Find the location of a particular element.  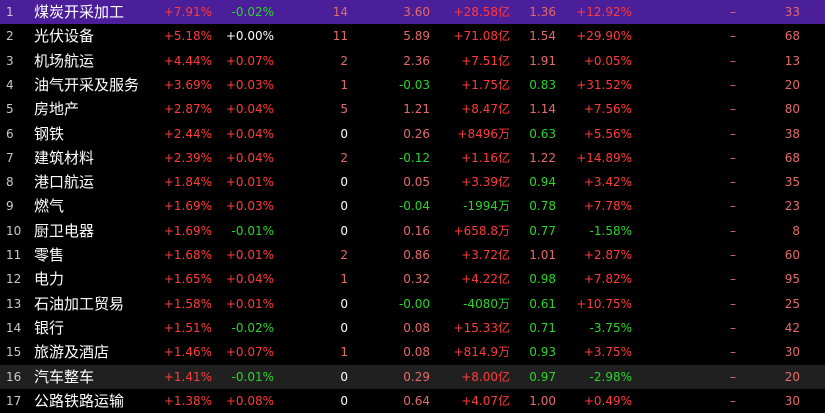

cell-idx: 13 is located at coordinates (14, 304).